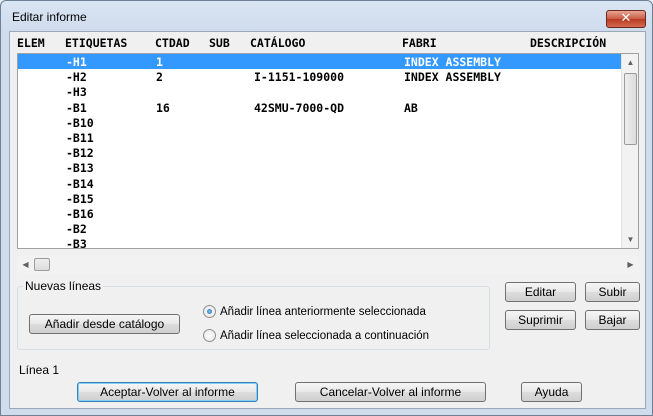 Image resolution: width=653 pixels, height=416 pixels. What do you see at coordinates (299, 77) in the screenshot?
I see `cell-catalogo: I-1151-109000` at bounding box center [299, 77].